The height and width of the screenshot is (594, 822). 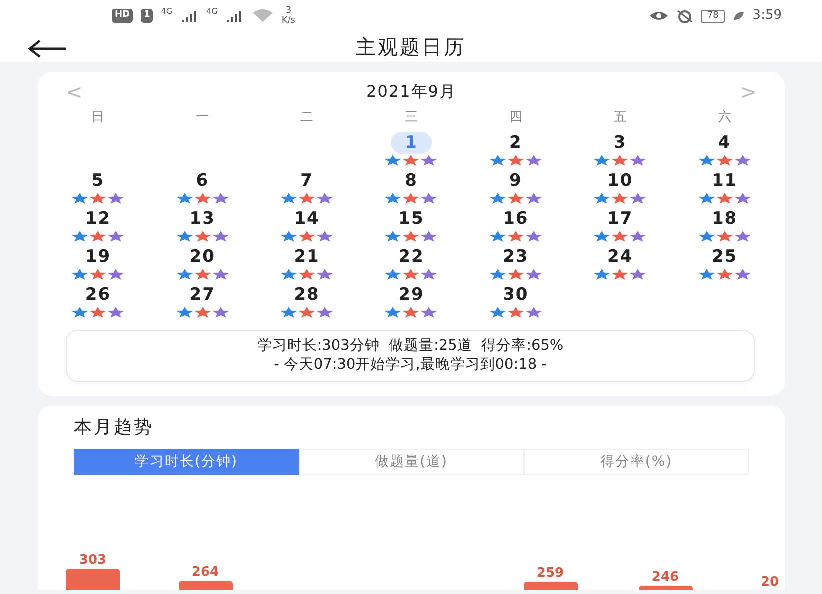 I want to click on eye-icon, so click(x=659, y=16).